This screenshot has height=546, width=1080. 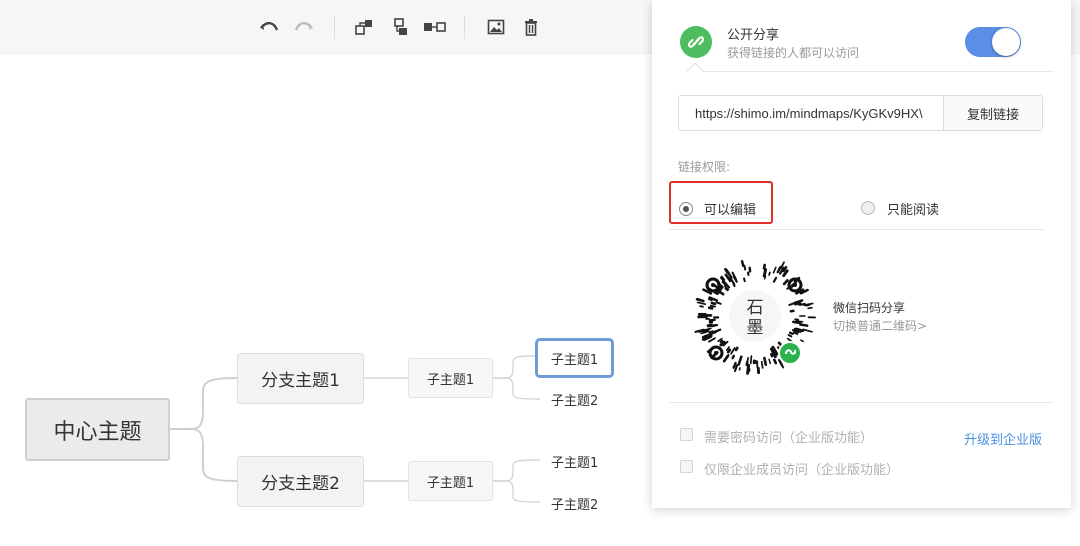 I want to click on radio-read-only, so click(x=868, y=208).